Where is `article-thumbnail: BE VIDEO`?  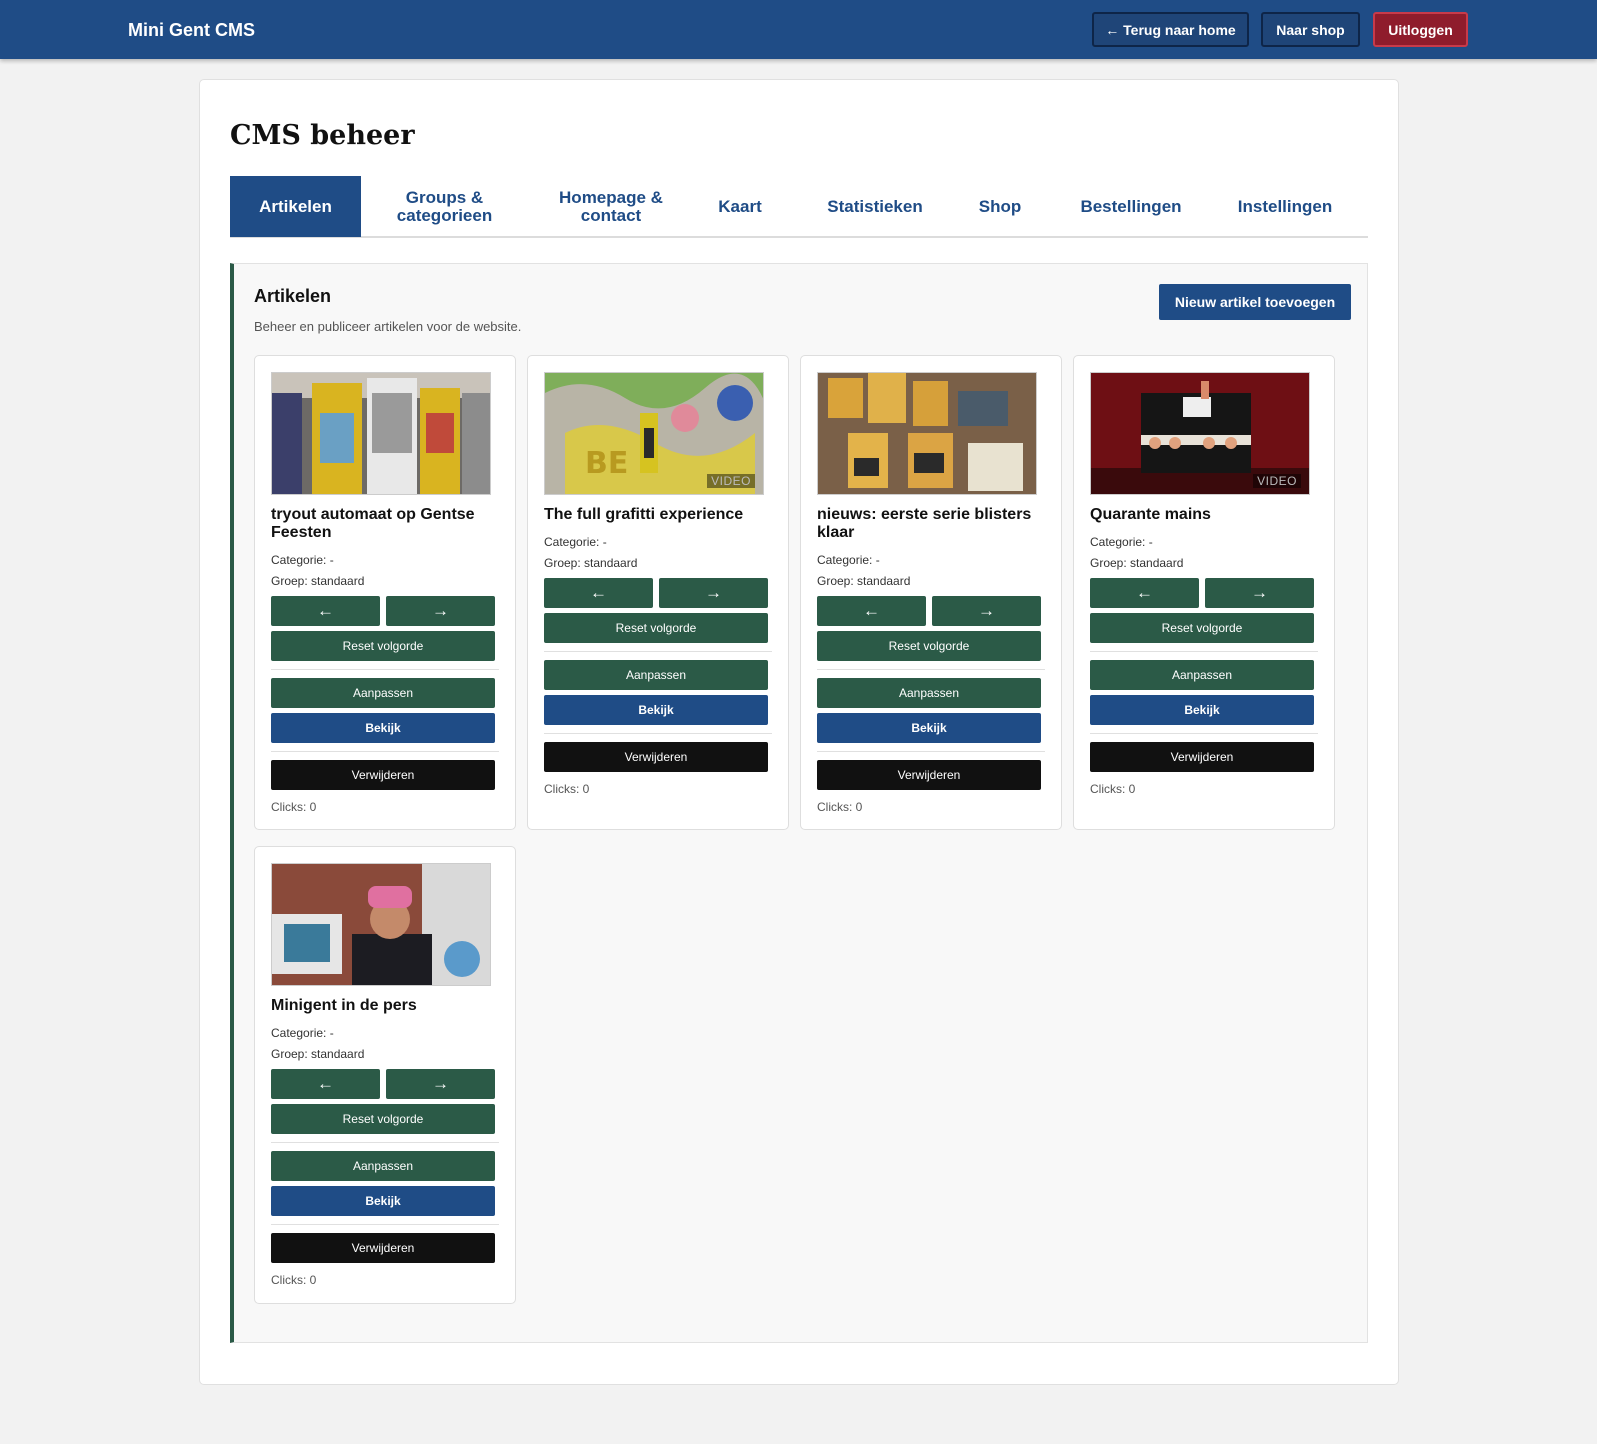 article-thumbnail: BE VIDEO is located at coordinates (654, 433).